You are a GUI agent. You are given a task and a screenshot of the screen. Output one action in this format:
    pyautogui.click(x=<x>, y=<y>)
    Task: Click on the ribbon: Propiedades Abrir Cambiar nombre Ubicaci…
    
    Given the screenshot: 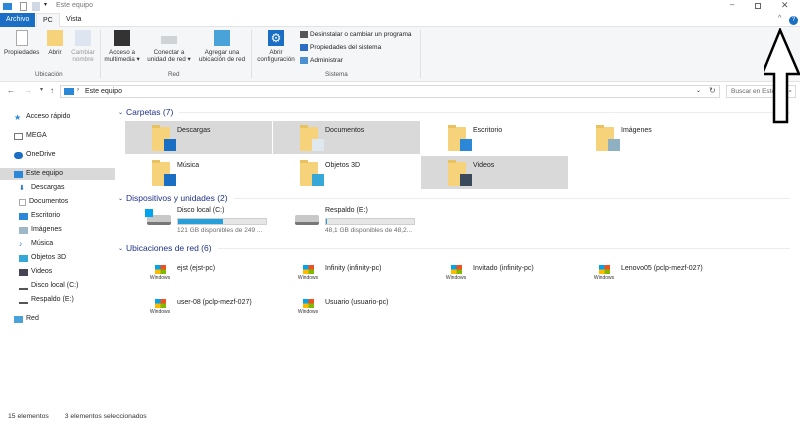 What is the action you would take?
    pyautogui.click(x=400, y=54)
    